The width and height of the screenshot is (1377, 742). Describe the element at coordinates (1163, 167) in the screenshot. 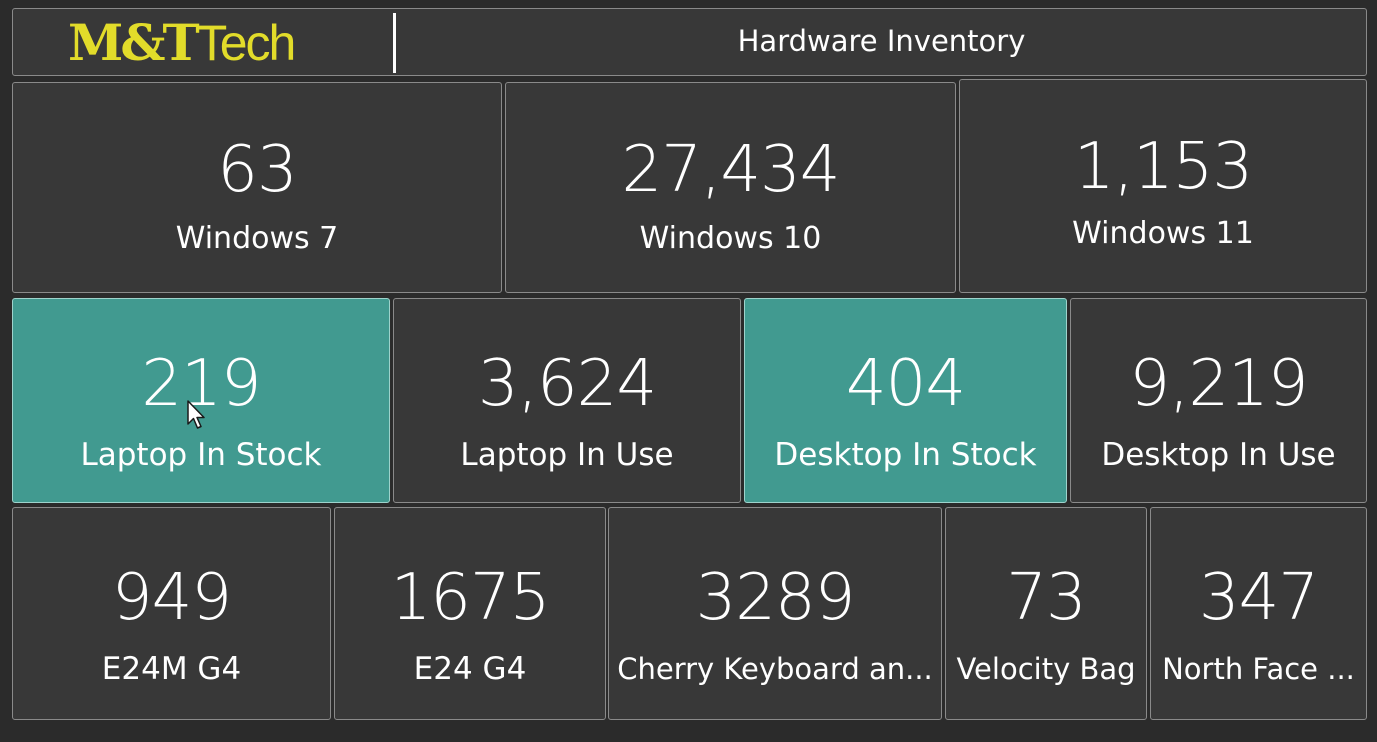

I see `tile-value: 1,153` at that location.